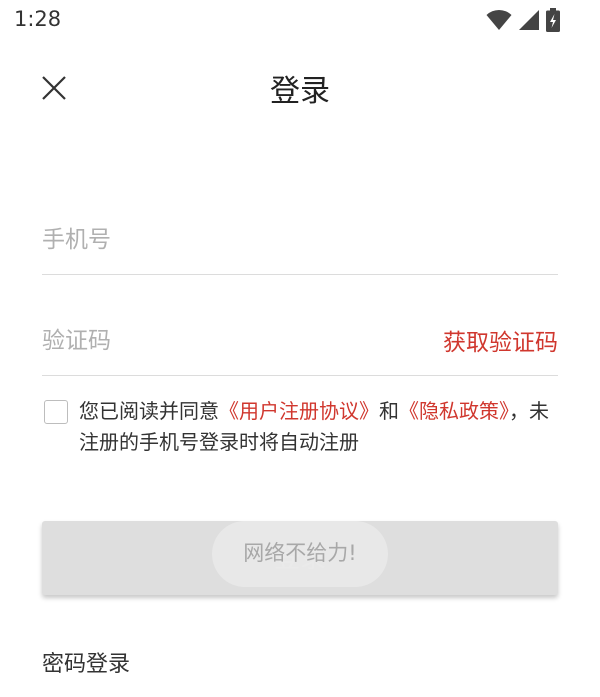 The height and width of the screenshot is (697, 600). Describe the element at coordinates (300, 554) in the screenshot. I see `network-error-toast: 网络不给力!` at that location.